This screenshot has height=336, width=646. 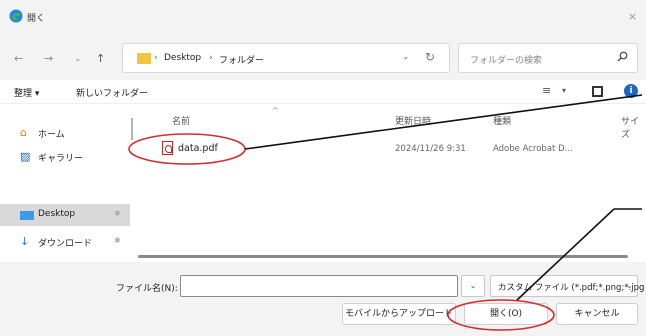 What do you see at coordinates (182, 58) in the screenshot?
I see `breadcrumb-desktop: Desktop` at bounding box center [182, 58].